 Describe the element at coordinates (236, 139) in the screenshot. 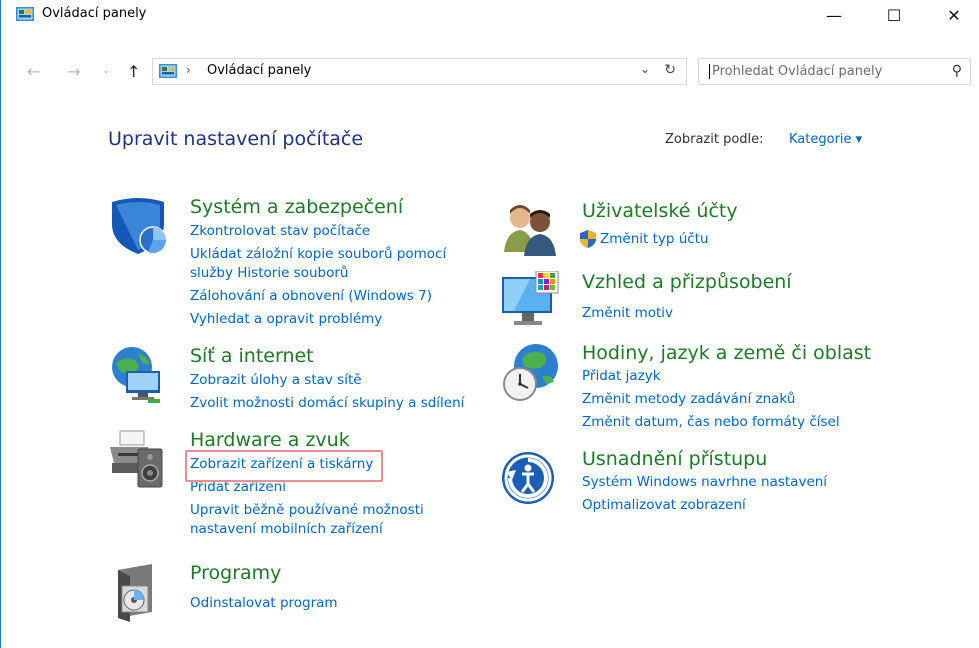

I see `page-title: Upravit nastavení počítače` at that location.